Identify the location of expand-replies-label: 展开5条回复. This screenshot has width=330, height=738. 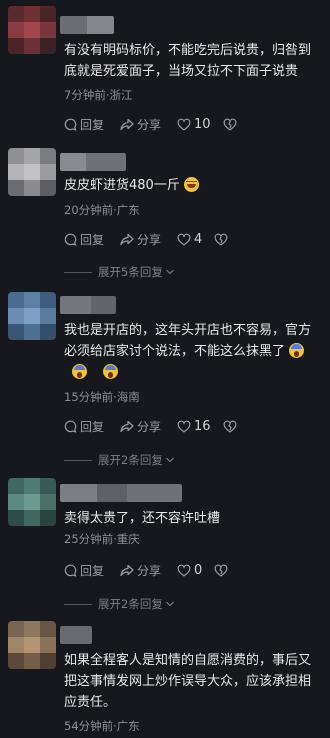
(130, 272).